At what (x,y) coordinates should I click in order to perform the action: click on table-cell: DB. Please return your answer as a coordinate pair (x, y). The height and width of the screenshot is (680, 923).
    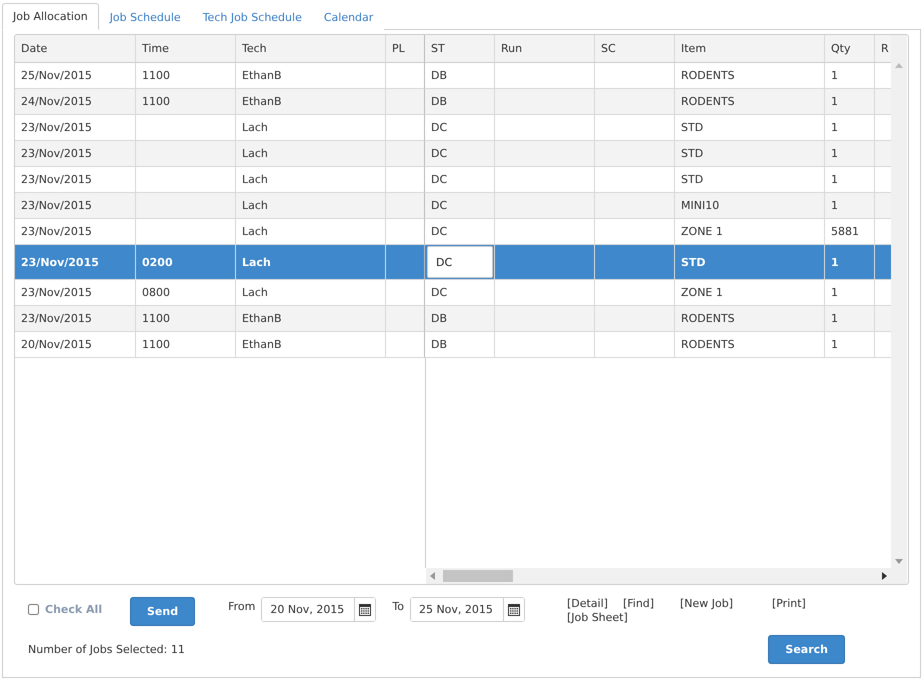
    Looking at the image, I should click on (460, 345).